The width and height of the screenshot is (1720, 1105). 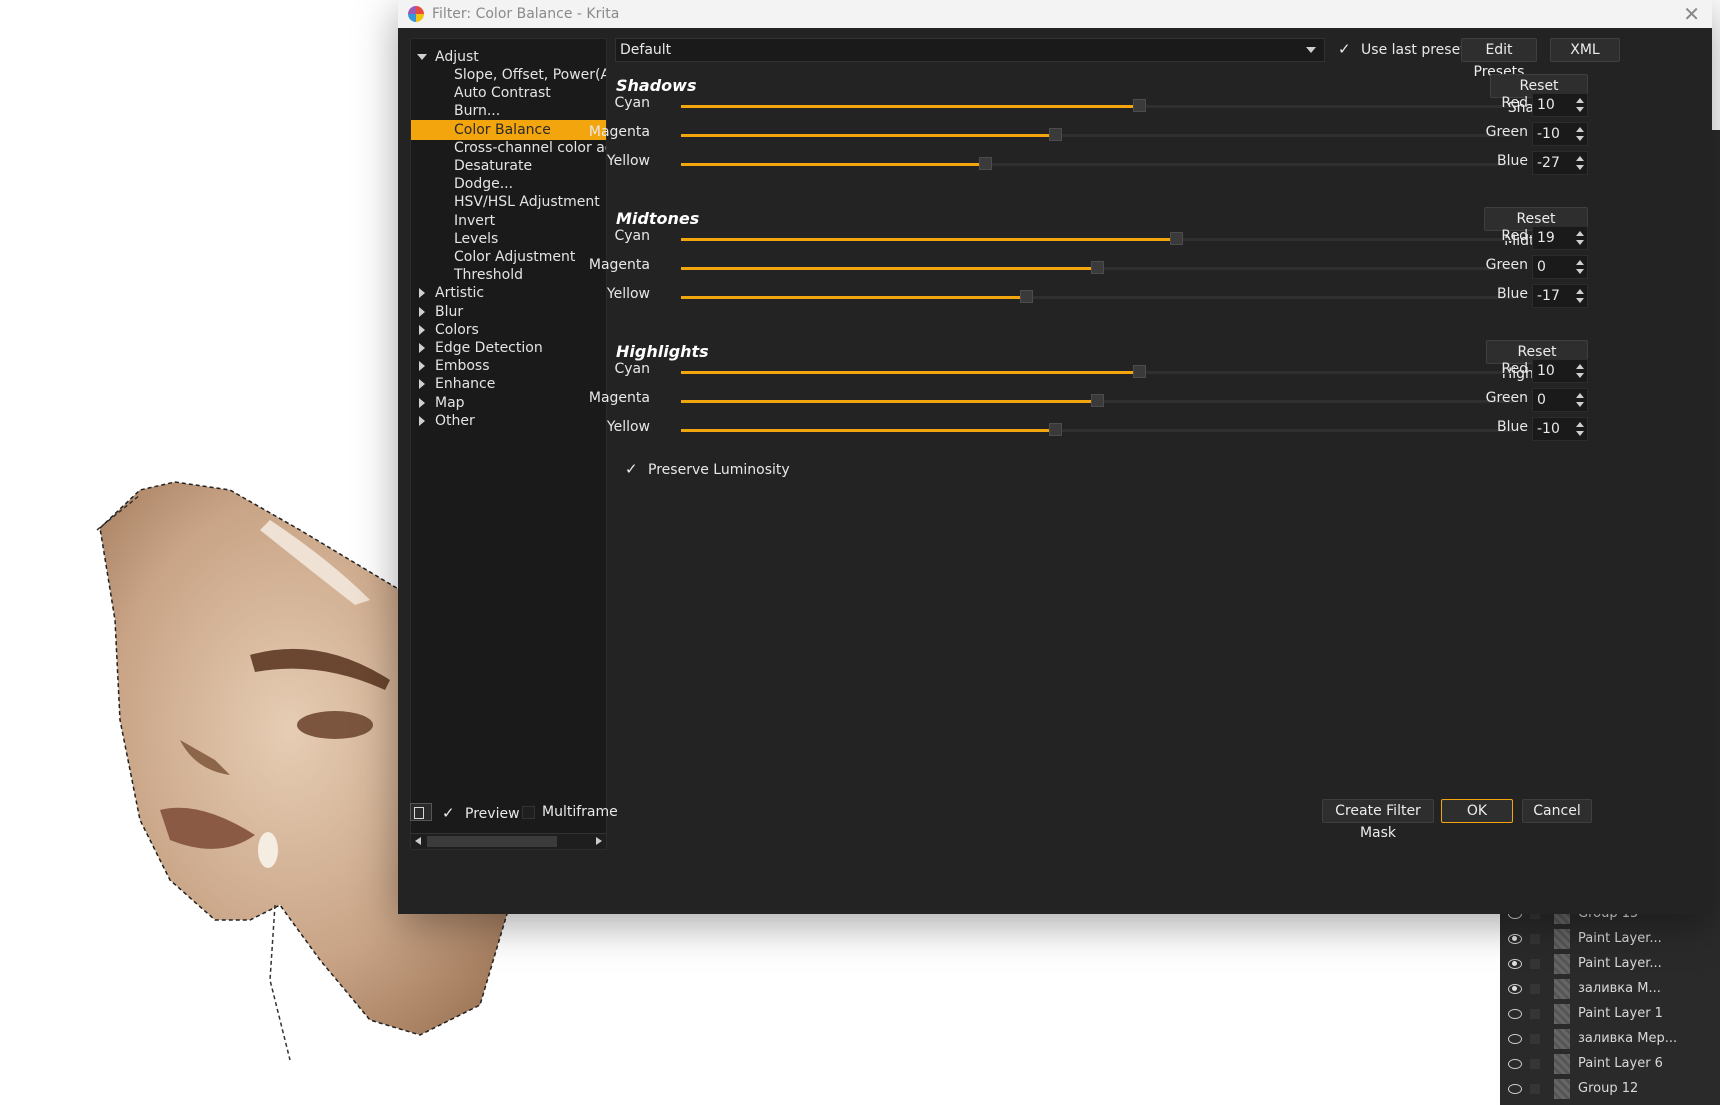 What do you see at coordinates (1097, 429) in the screenshot?
I see `highlights-yellow-blue-slider` at bounding box center [1097, 429].